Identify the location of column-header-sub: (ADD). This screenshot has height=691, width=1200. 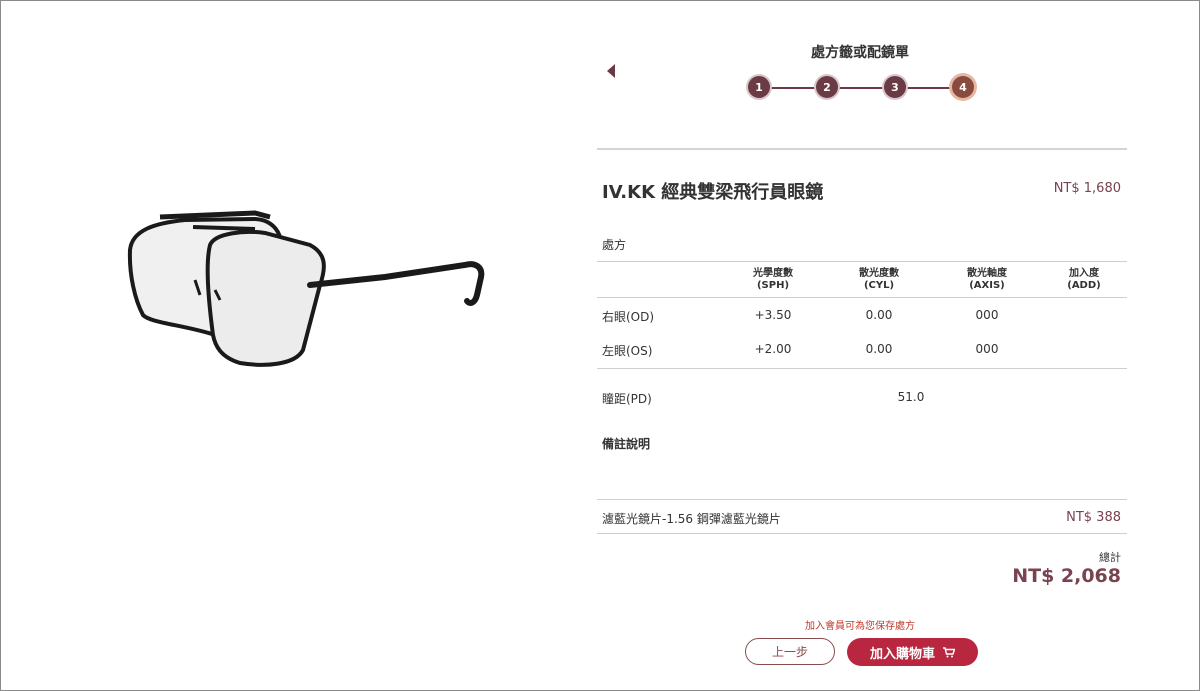
(1084, 285).